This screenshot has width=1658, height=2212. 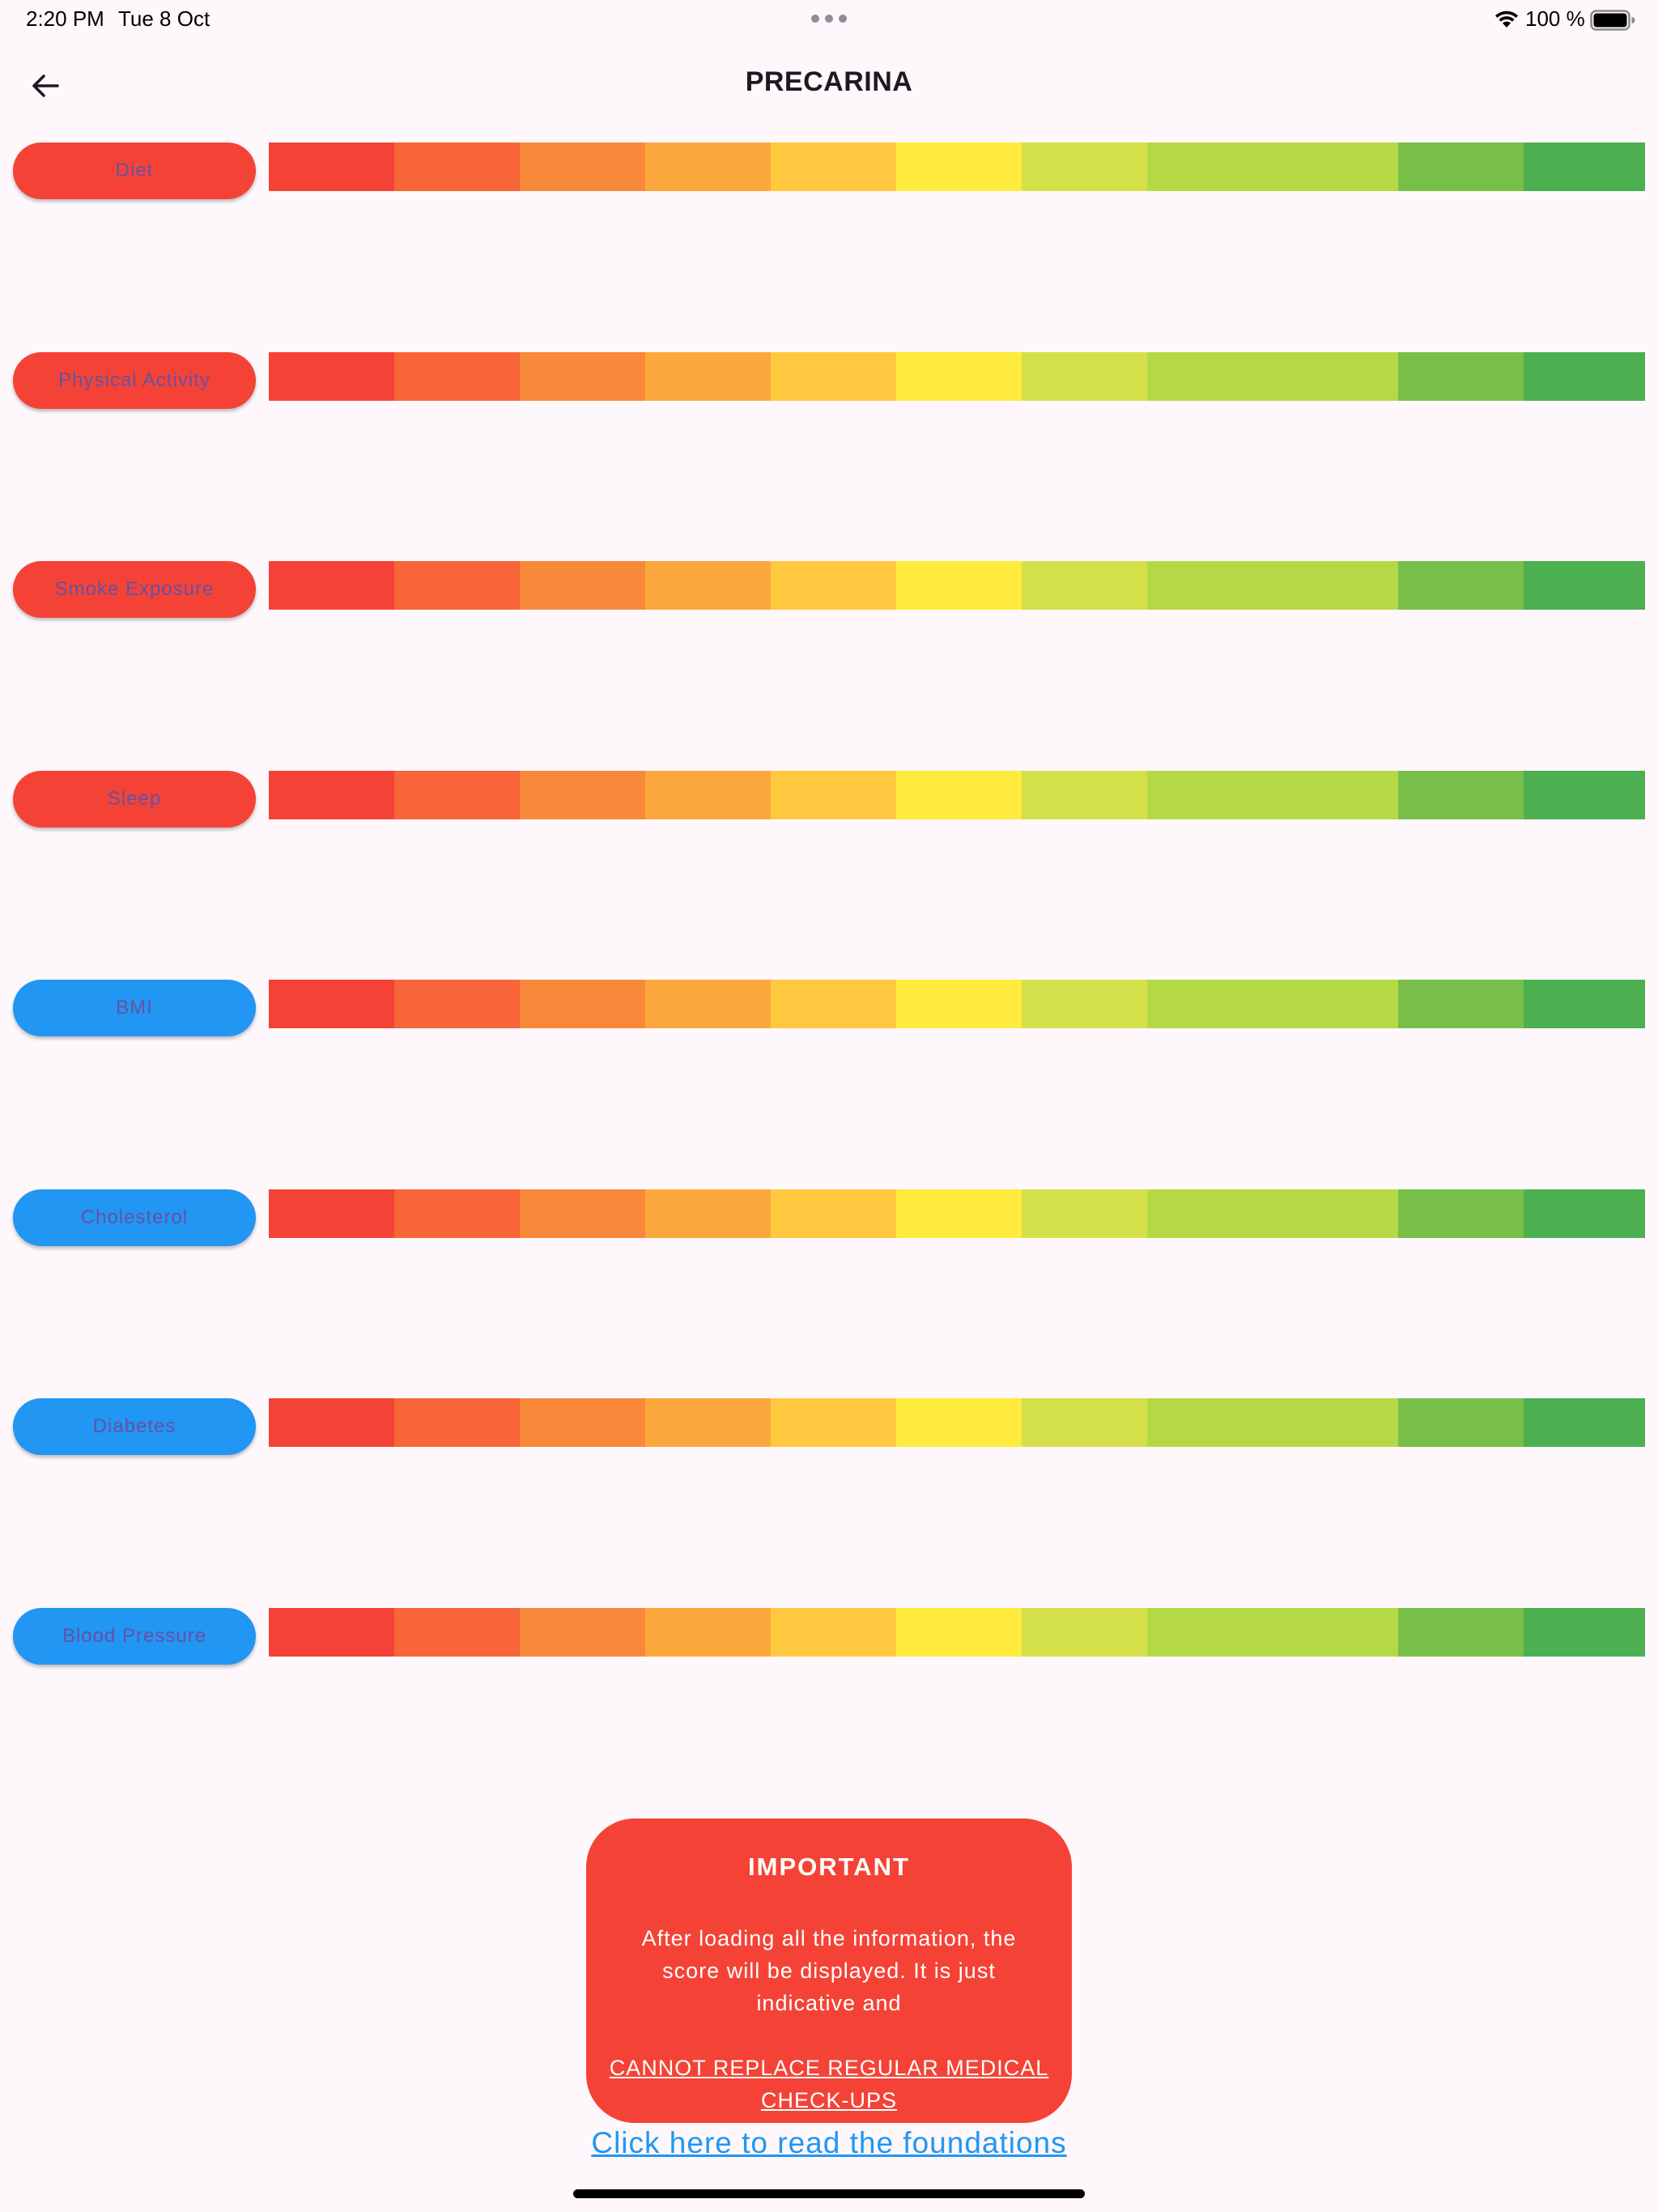 I want to click on risk-row-bmi: BMI, so click(x=829, y=1009).